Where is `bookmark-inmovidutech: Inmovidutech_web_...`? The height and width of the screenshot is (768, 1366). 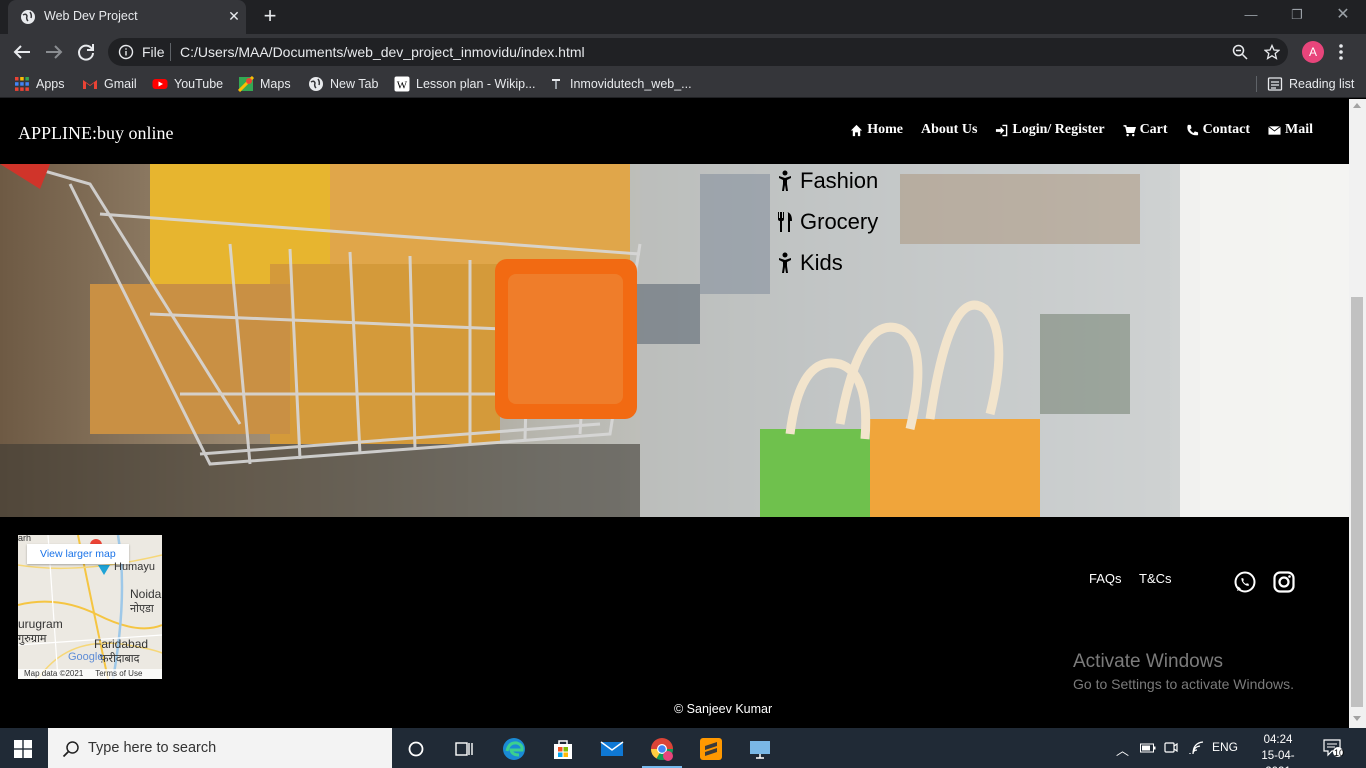 bookmark-inmovidutech: Inmovidutech_web_... is located at coordinates (620, 84).